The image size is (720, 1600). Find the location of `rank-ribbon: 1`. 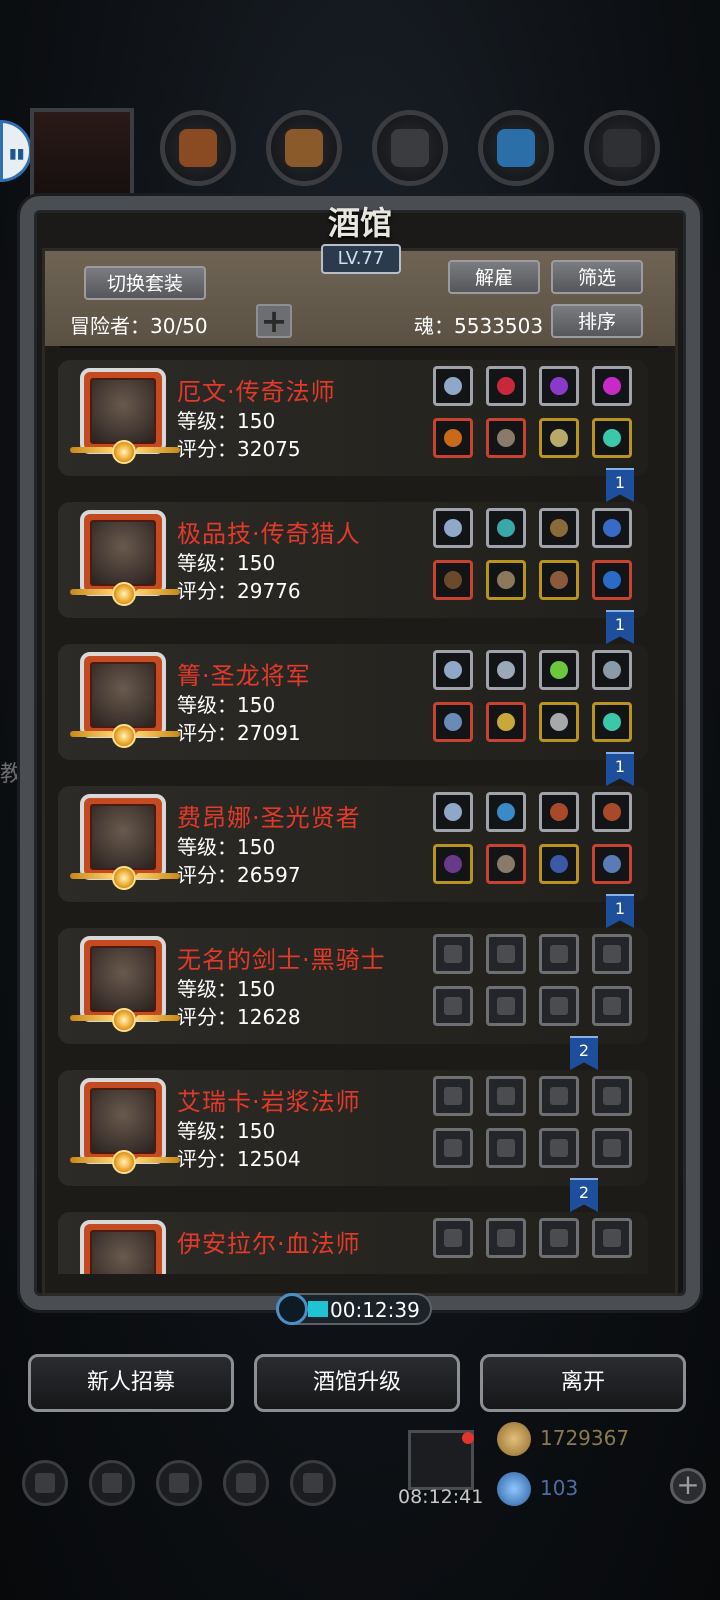

rank-ribbon: 1 is located at coordinates (620, 911).